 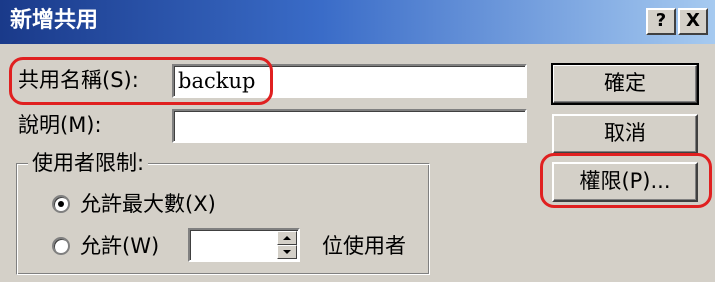 I want to click on spinner-down-button, so click(x=287, y=252).